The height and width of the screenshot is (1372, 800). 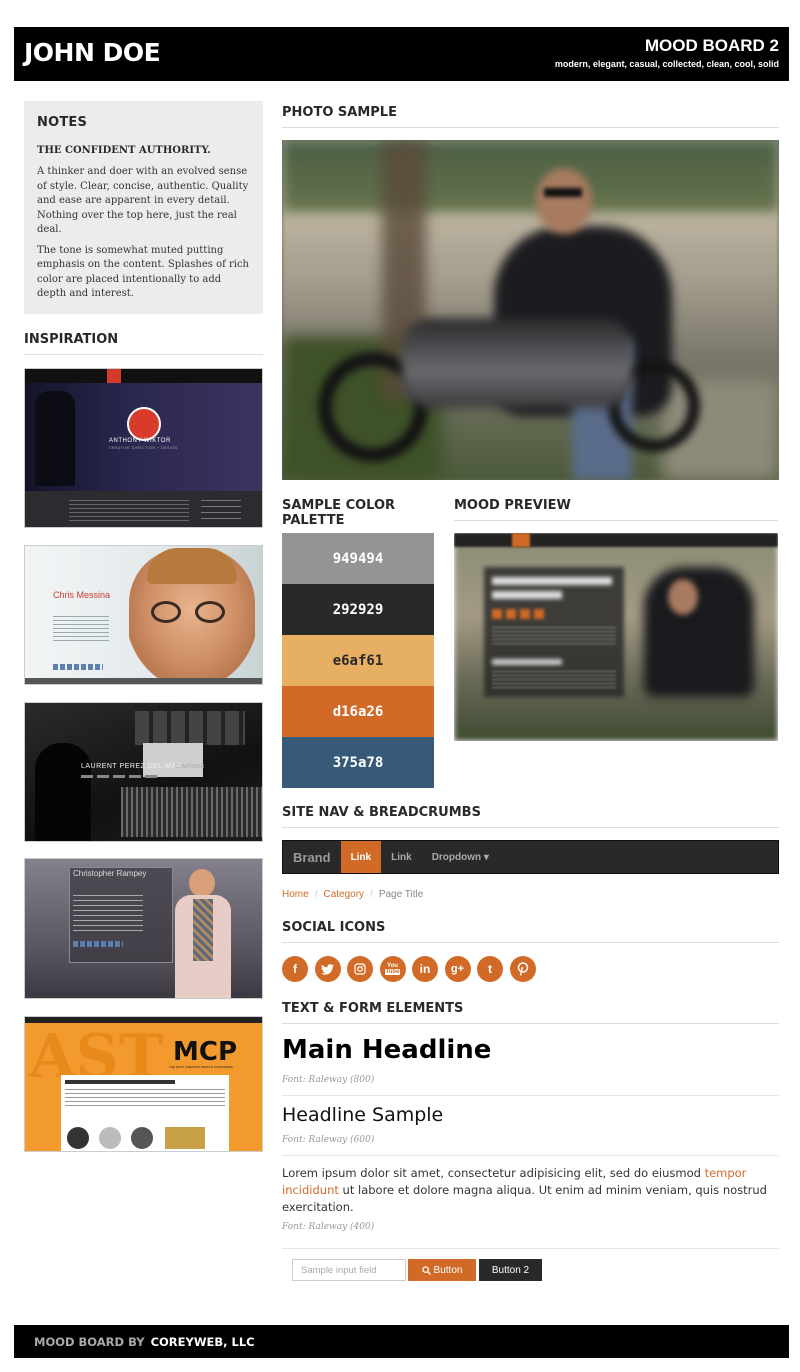 I want to click on thumb-1-name: ANTHONY WIKTOR, so click(x=140, y=441).